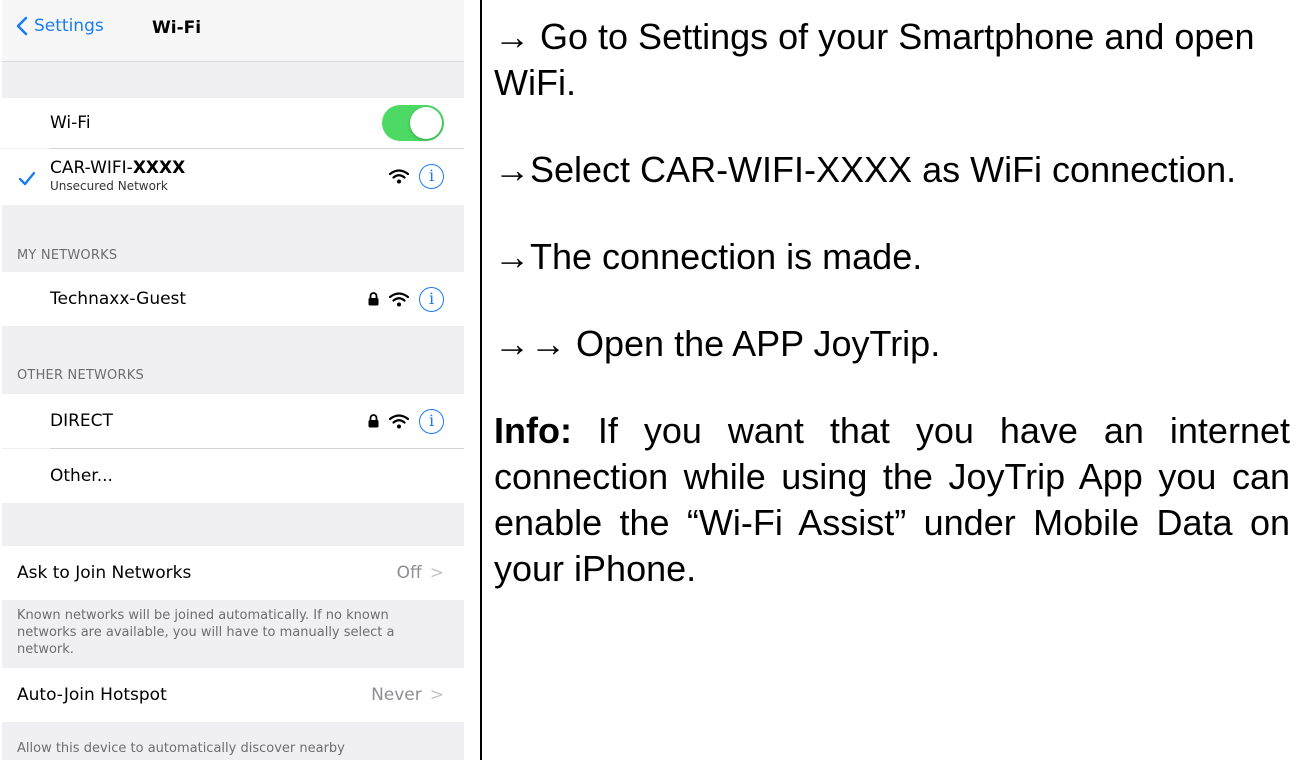  Describe the element at coordinates (27, 178) in the screenshot. I see `checkmark-icon` at that location.